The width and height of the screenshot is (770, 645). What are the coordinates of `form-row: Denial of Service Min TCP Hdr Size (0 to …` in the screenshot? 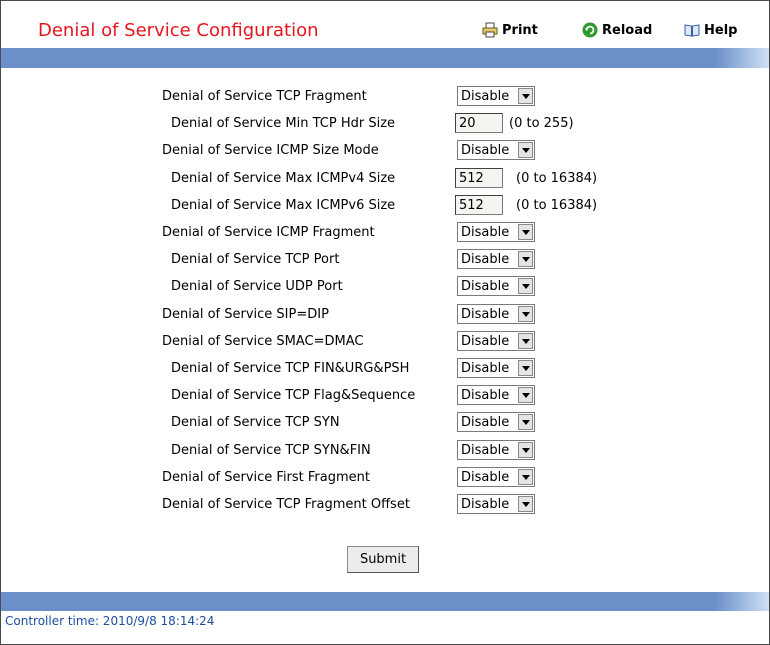 It's located at (385, 124).